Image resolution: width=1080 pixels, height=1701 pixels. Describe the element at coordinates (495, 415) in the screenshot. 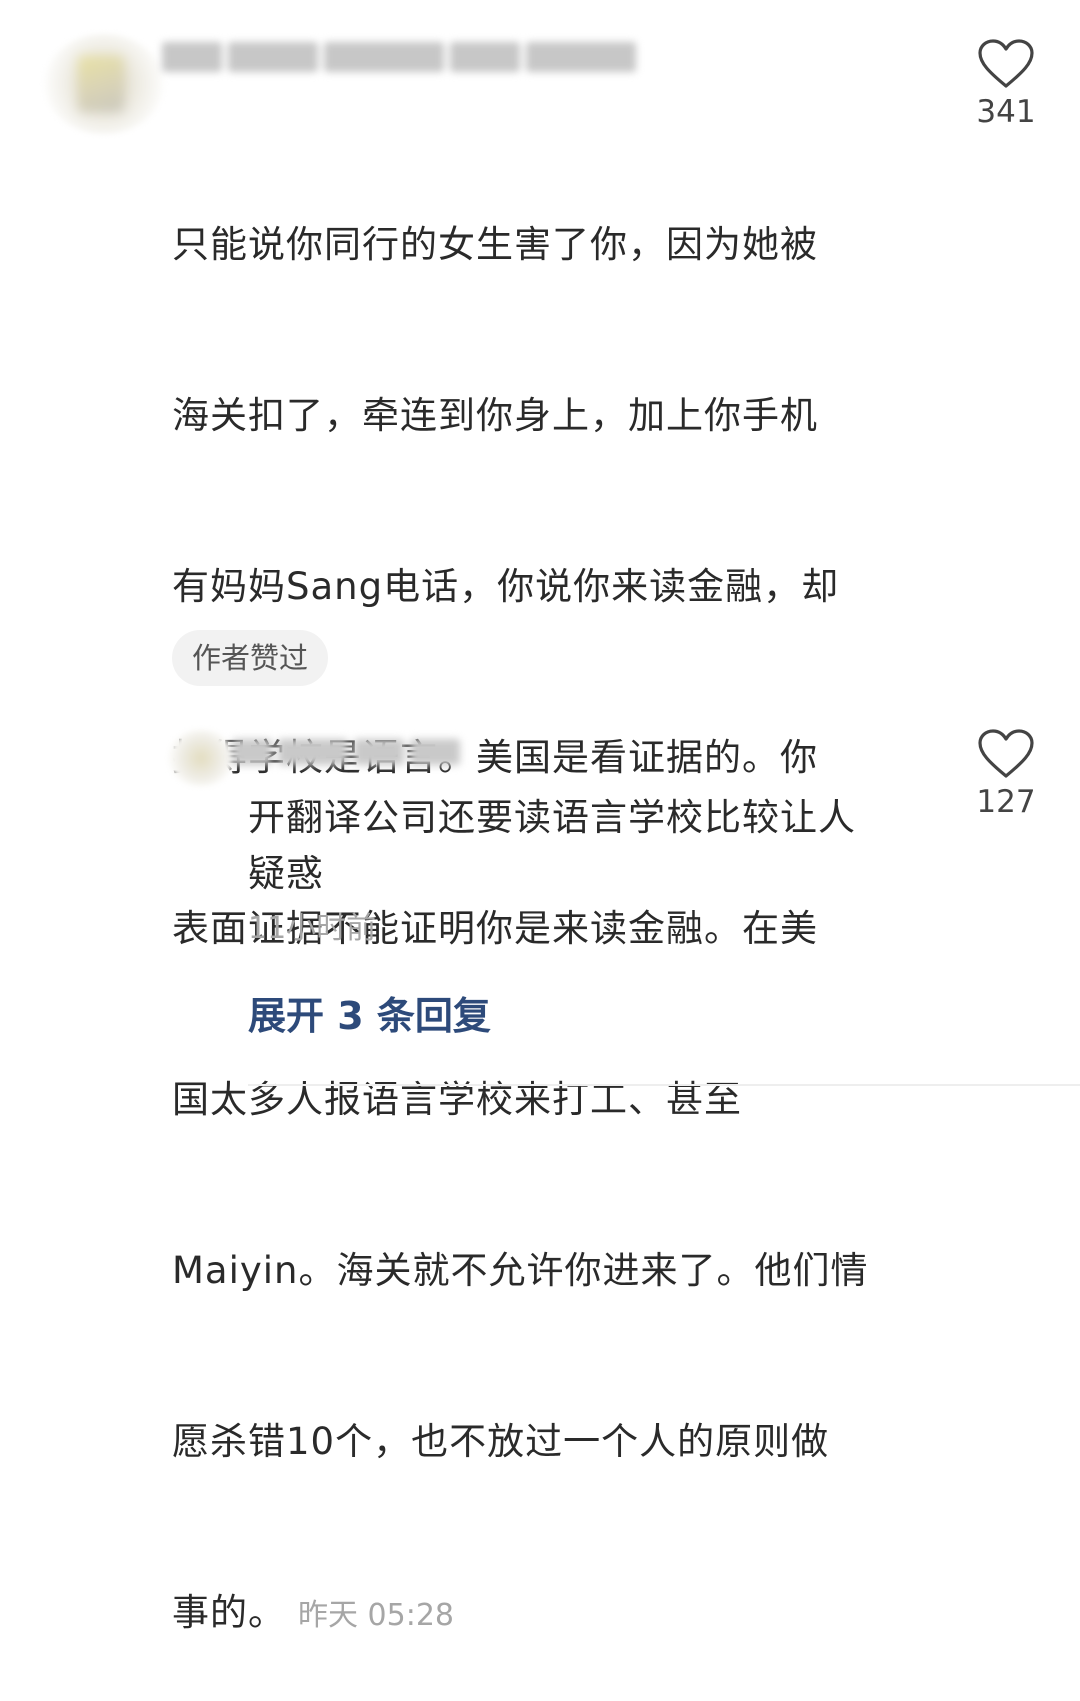

I see `comment-line: 海关扣了，牵连到你身上，加上你手机` at that location.